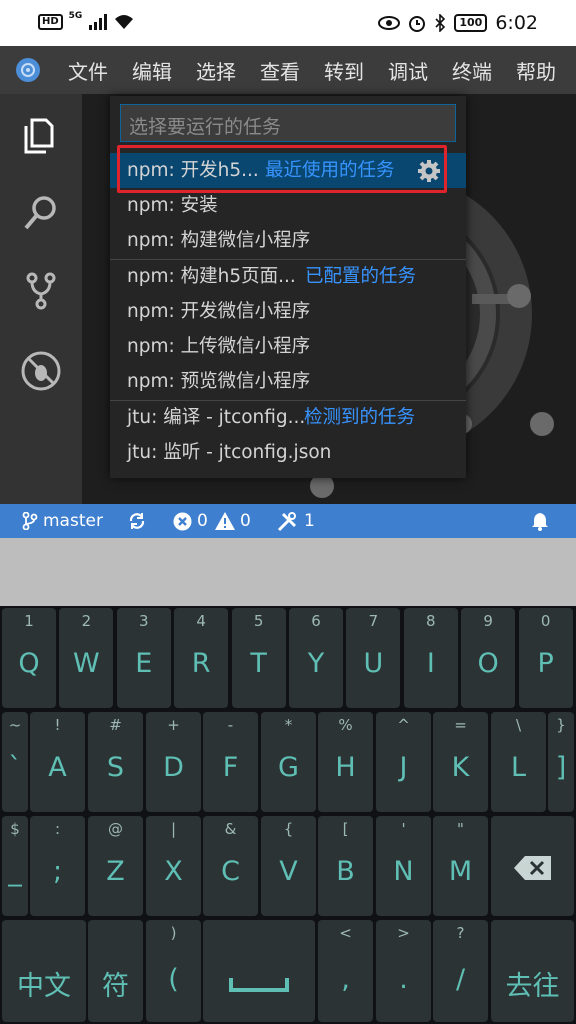 The width and height of the screenshot is (576, 1024). Describe the element at coordinates (345, 866) in the screenshot. I see `keyboard-key: [B` at that location.